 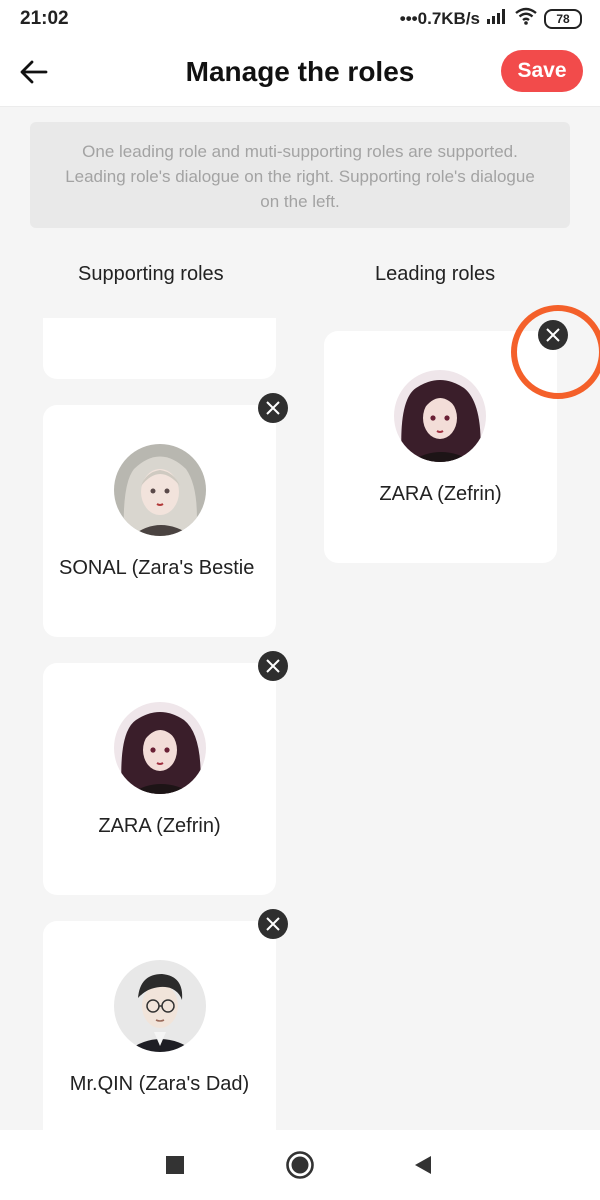 What do you see at coordinates (159, 1084) in the screenshot?
I see `role-name: Mr.QIN (Zara's Dad)` at bounding box center [159, 1084].